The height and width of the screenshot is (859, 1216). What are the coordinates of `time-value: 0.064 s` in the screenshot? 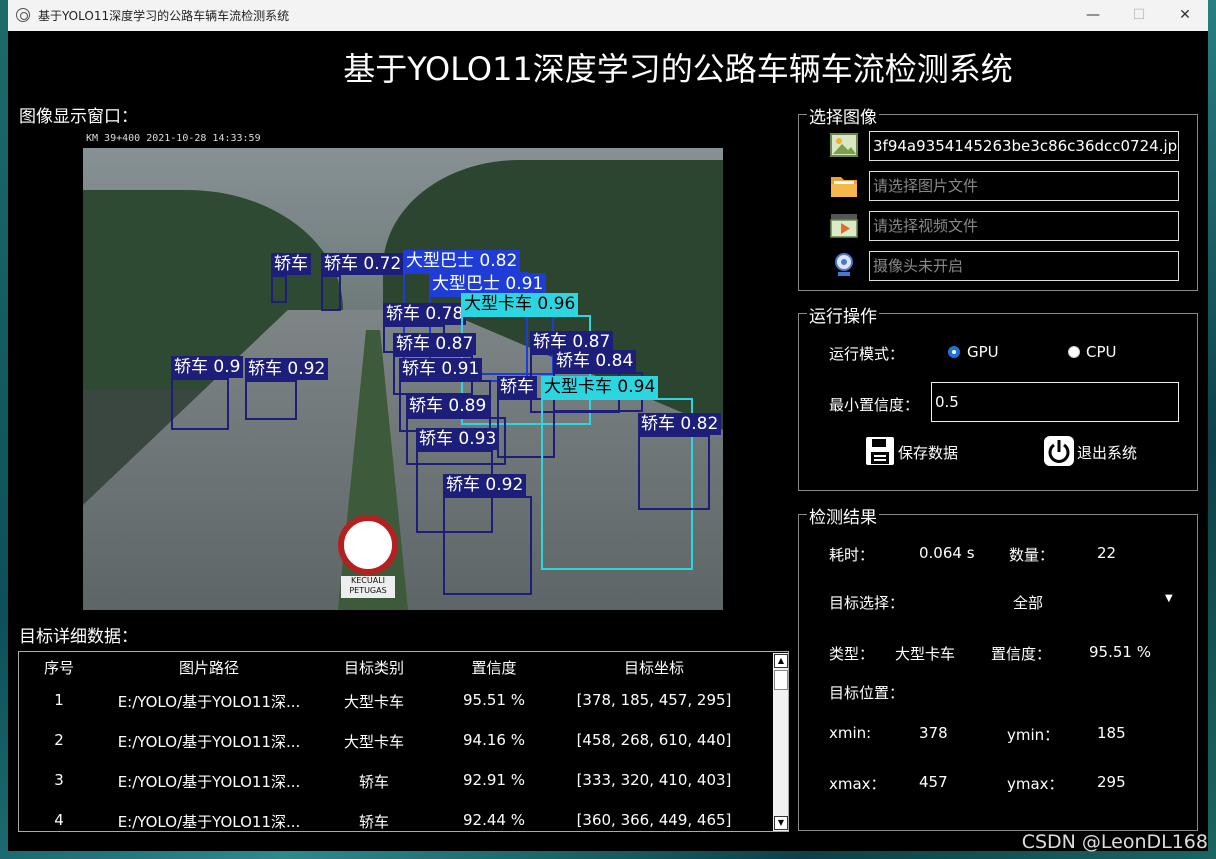 It's located at (947, 553).